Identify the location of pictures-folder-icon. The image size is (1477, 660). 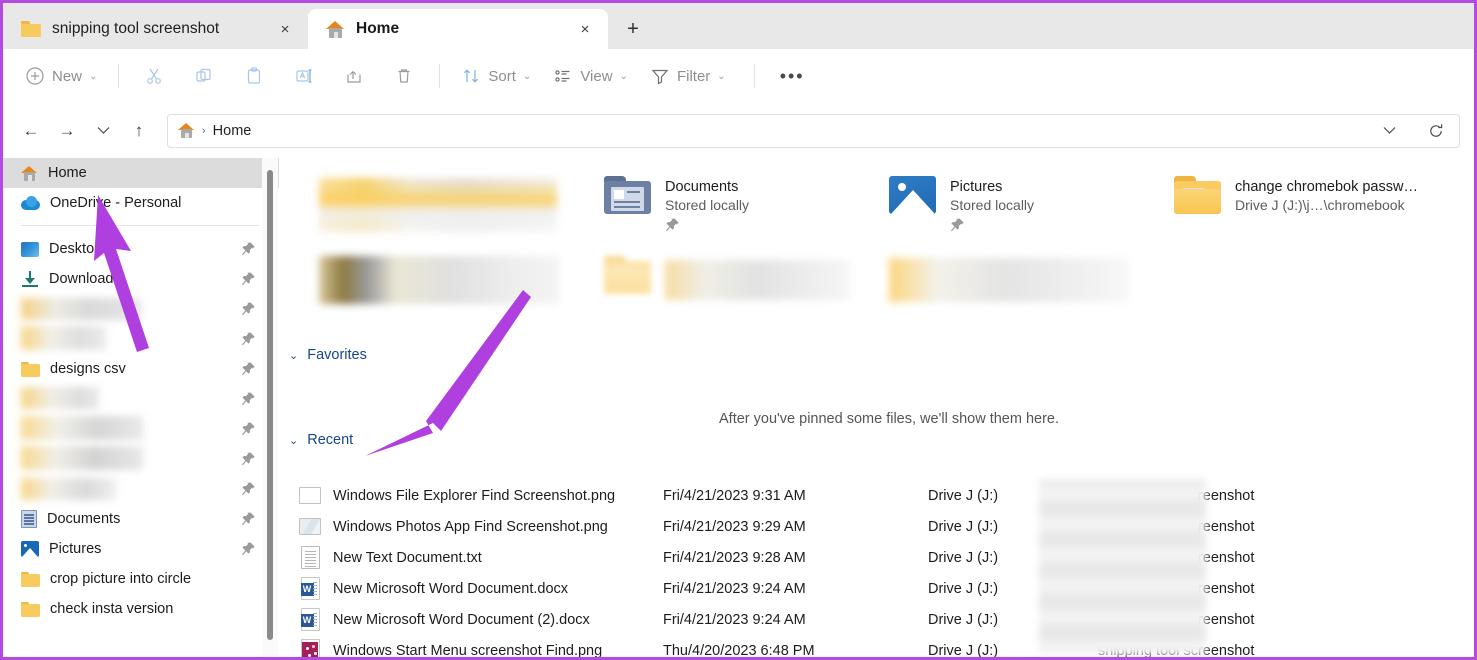
(912, 195).